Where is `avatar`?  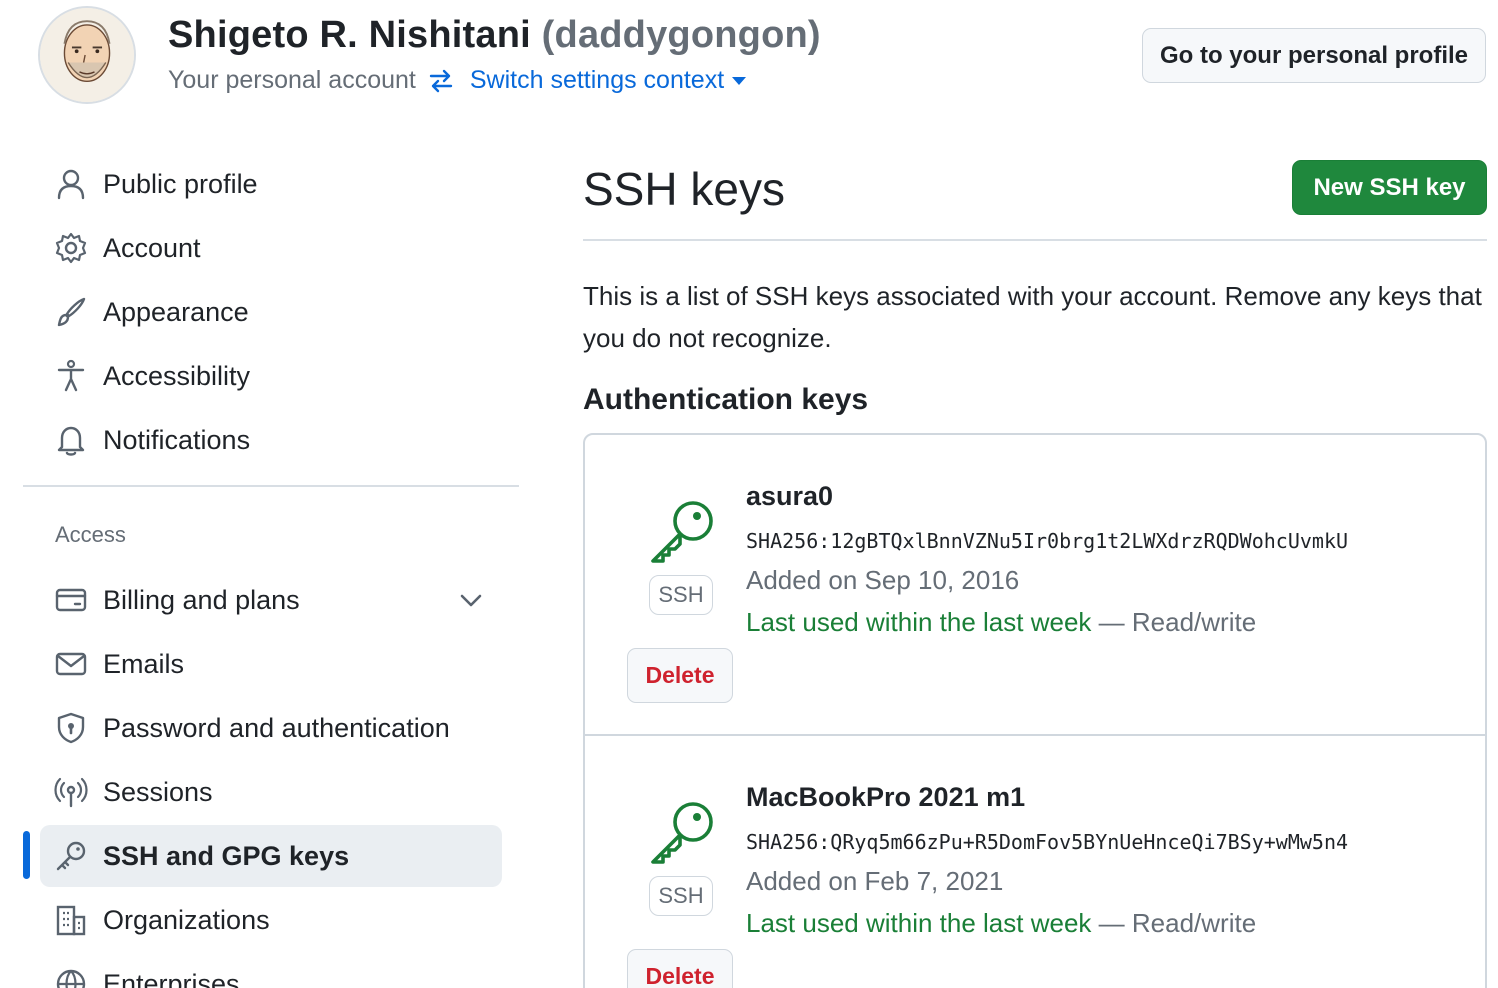 avatar is located at coordinates (87, 55).